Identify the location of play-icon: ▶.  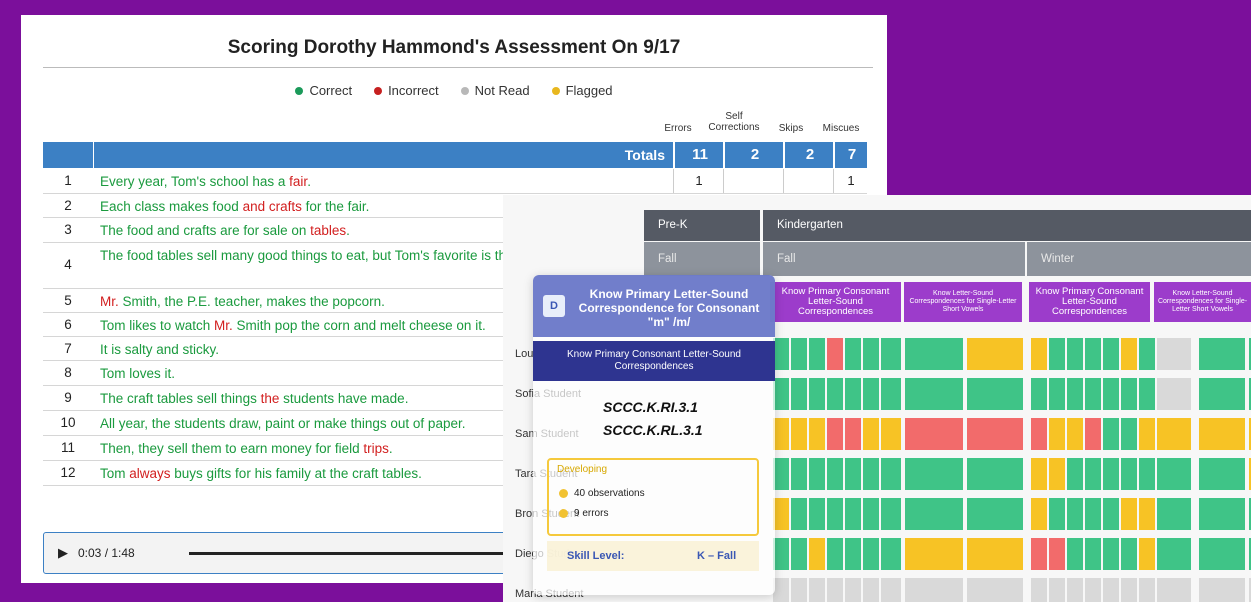
(63, 553).